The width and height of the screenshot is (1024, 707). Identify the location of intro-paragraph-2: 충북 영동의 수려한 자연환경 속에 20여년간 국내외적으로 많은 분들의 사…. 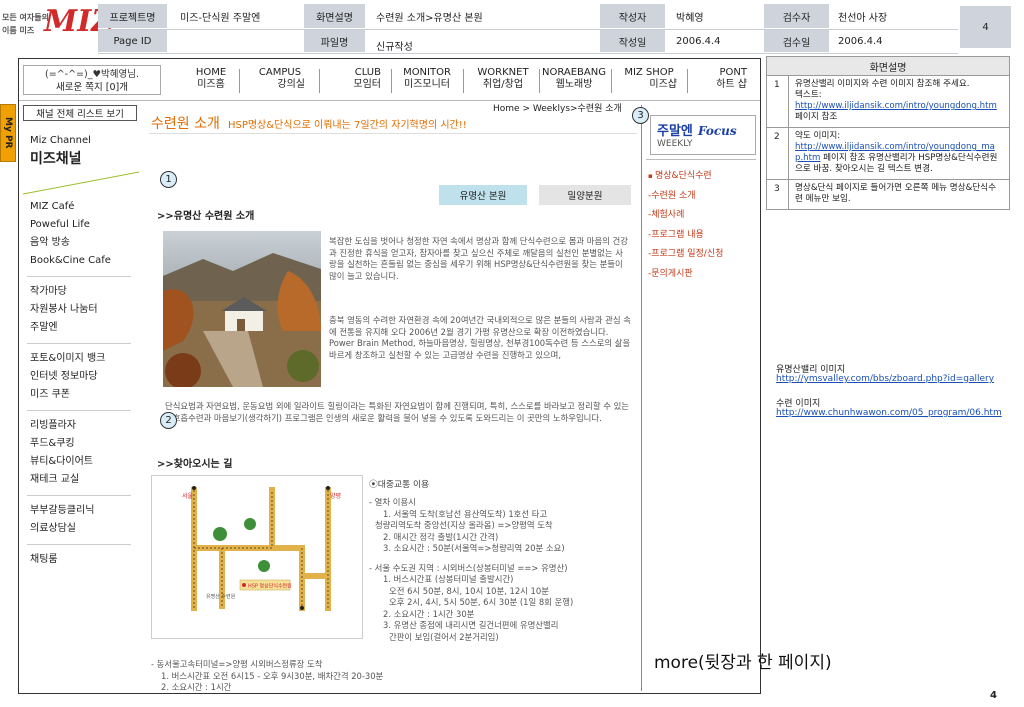
(480, 337).